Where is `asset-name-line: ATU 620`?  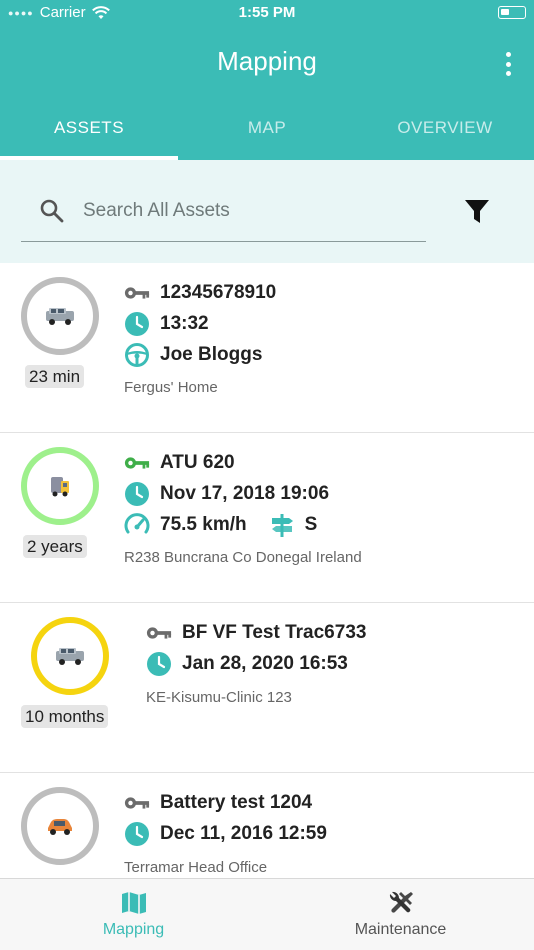 asset-name-line: ATU 620 is located at coordinates (179, 463).